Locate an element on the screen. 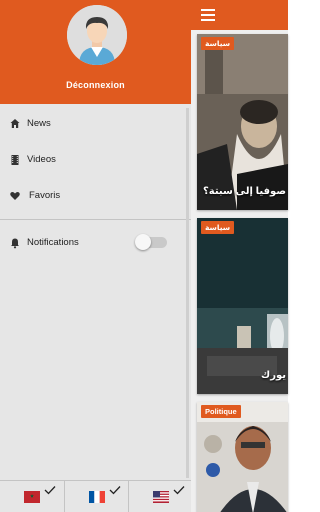  heart-icon is located at coordinates (15, 195).